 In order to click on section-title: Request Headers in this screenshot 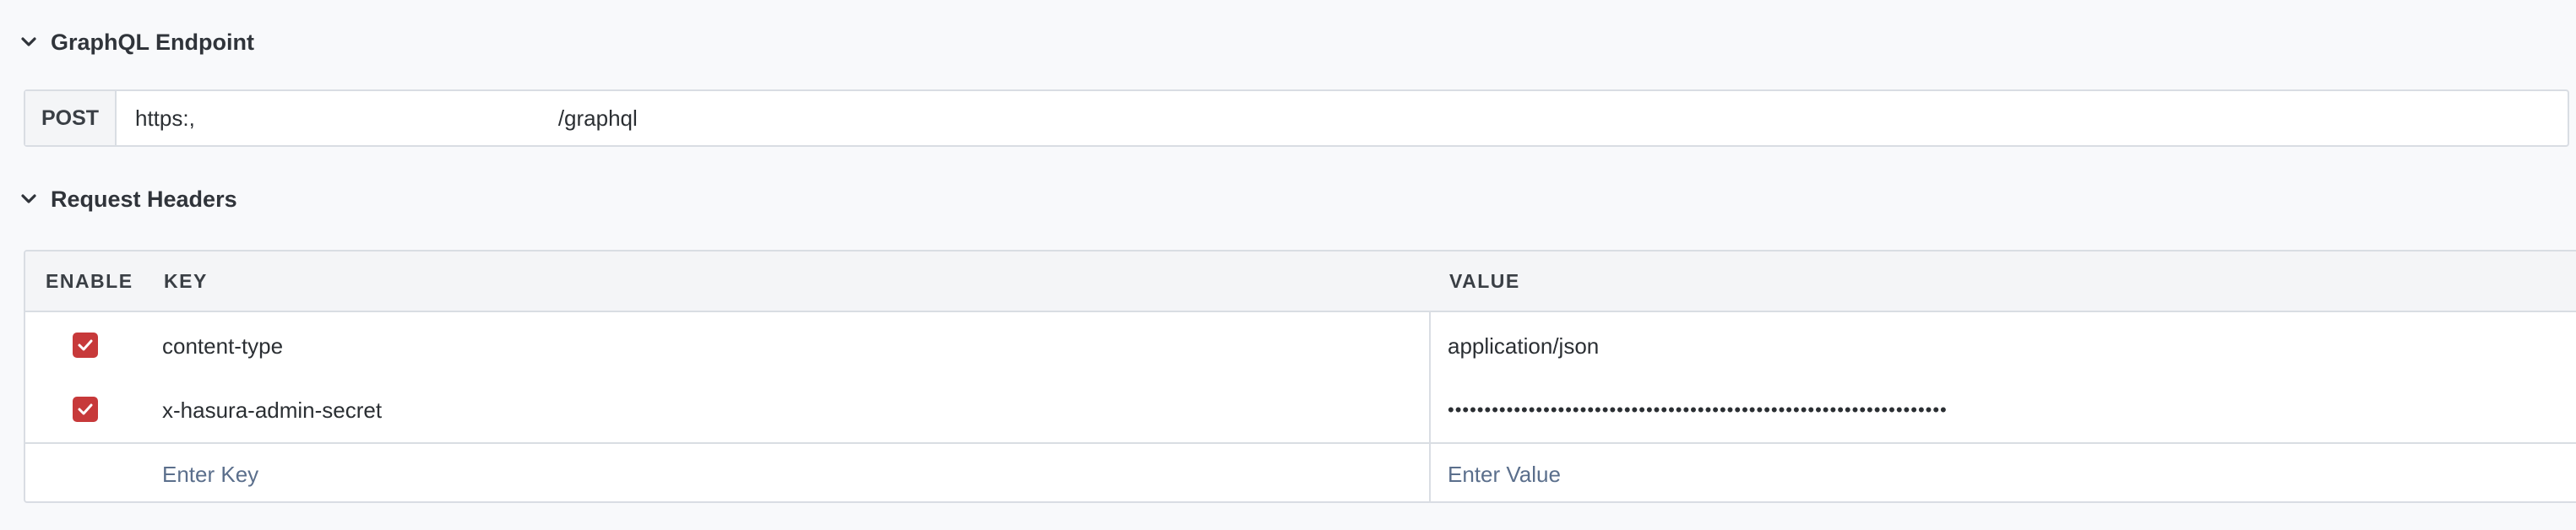, I will do `click(144, 199)`.